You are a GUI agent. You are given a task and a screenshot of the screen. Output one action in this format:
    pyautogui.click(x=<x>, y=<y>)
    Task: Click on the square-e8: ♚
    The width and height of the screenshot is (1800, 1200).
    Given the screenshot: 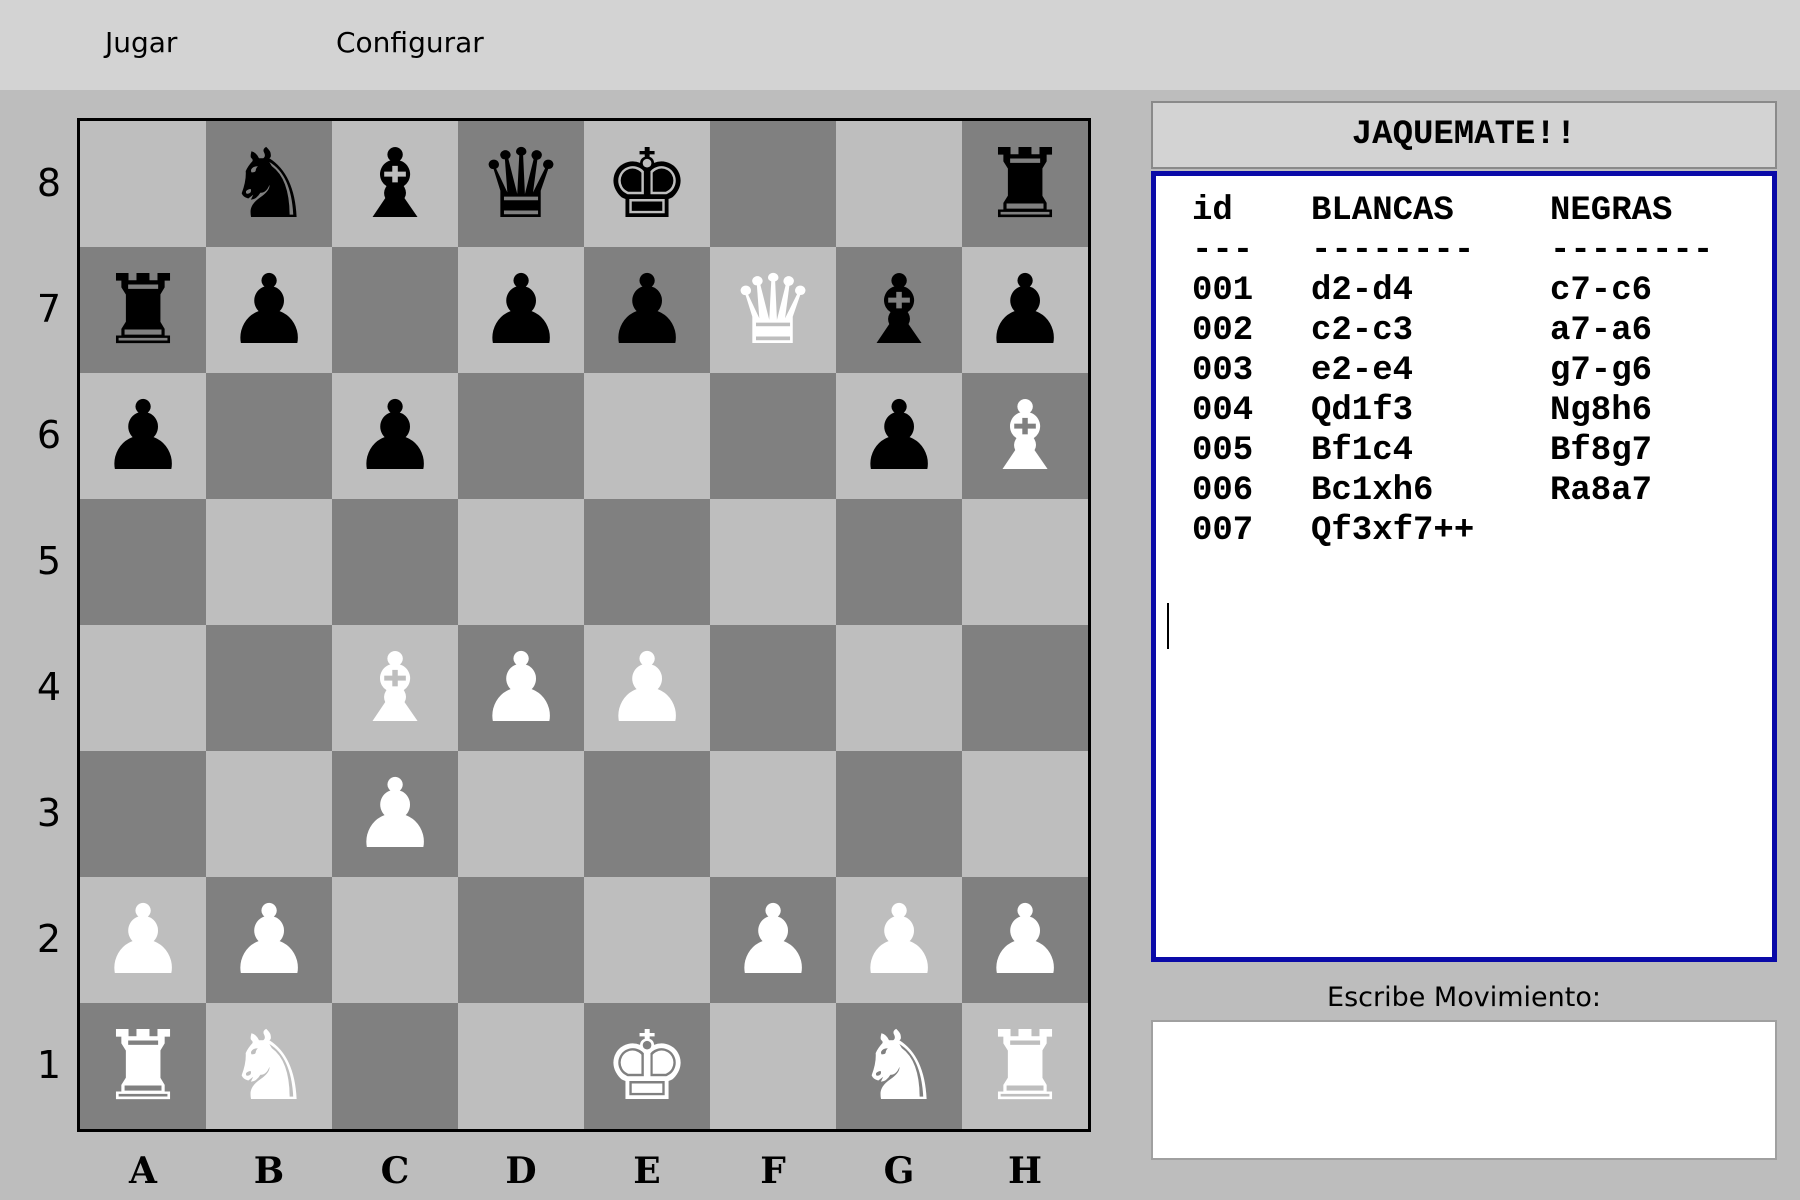 What is the action you would take?
    pyautogui.click(x=647, y=184)
    